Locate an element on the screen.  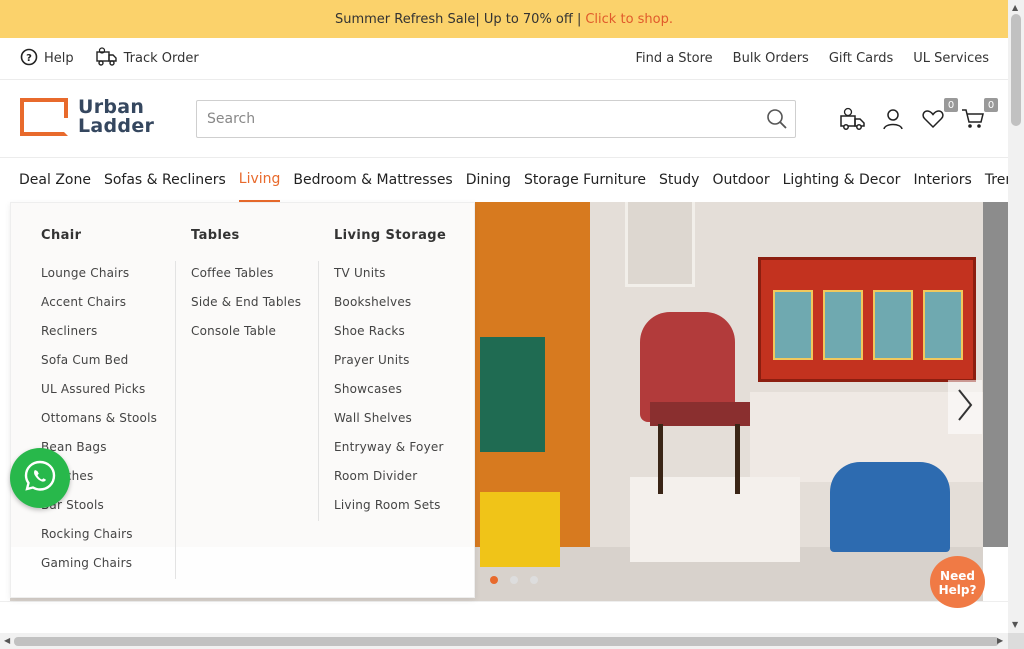
nav-lighting-decor: Lighting & Decor is located at coordinates (842, 180).